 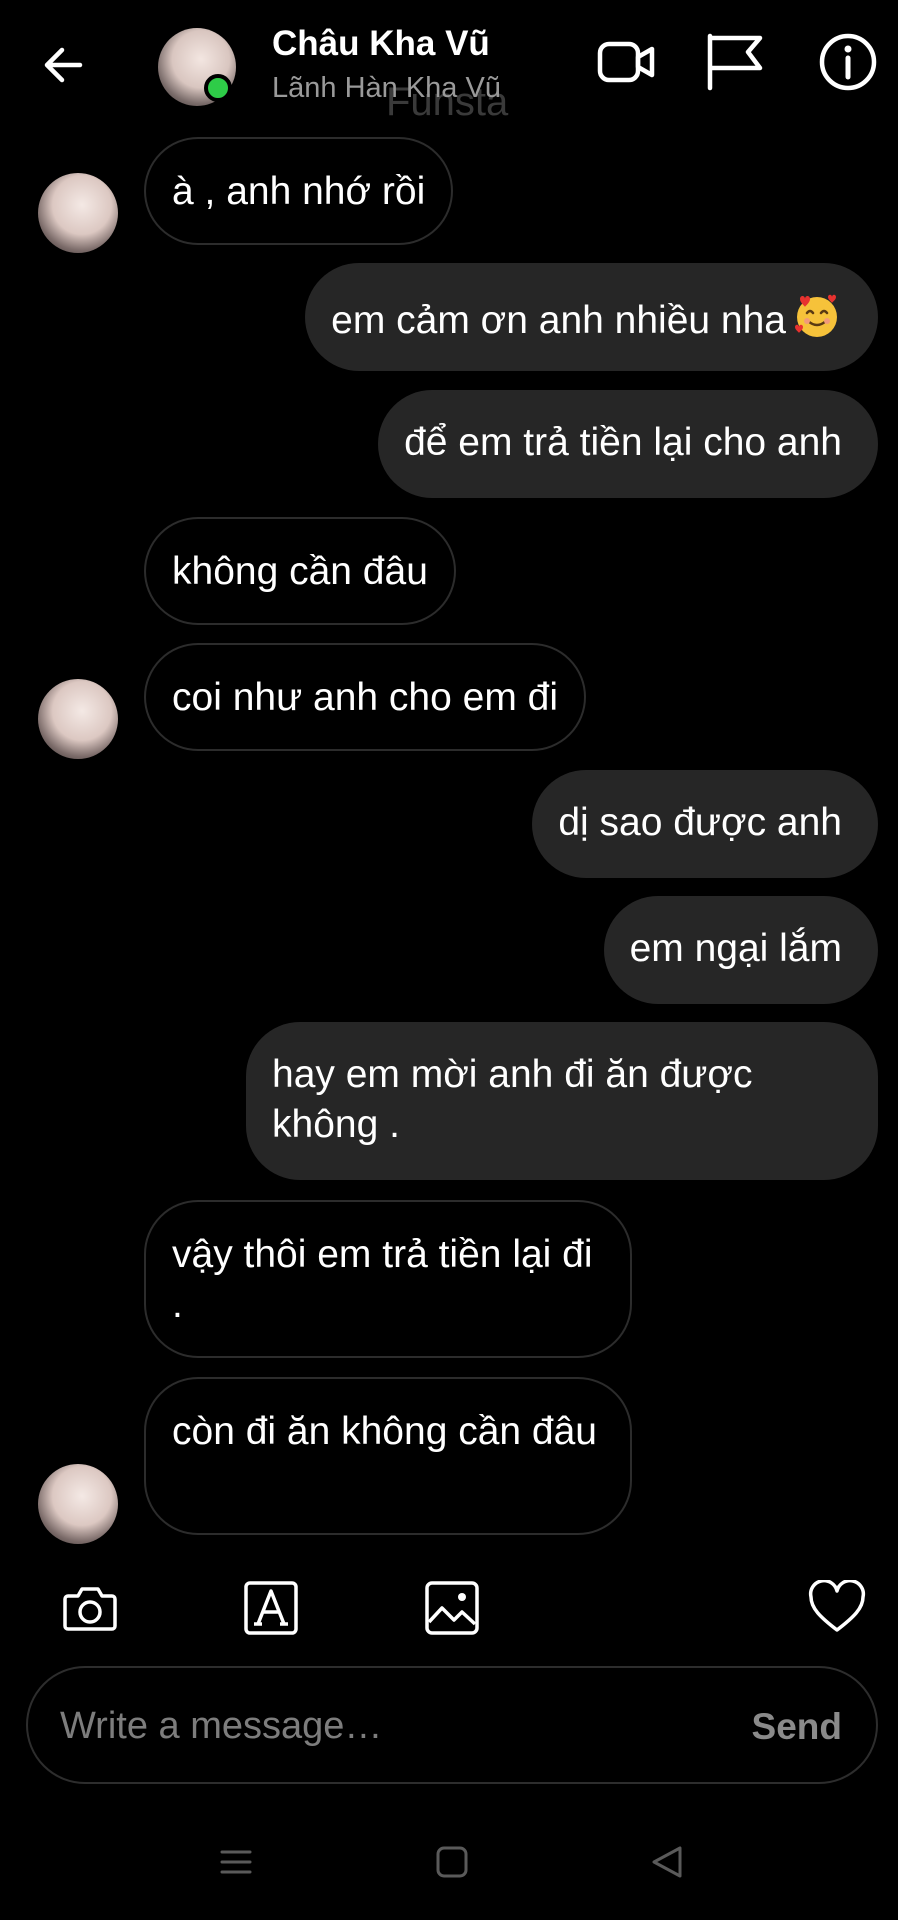 I want to click on message-outgoing: hay em mời anh đi ăn được không ., so click(x=562, y=1101).